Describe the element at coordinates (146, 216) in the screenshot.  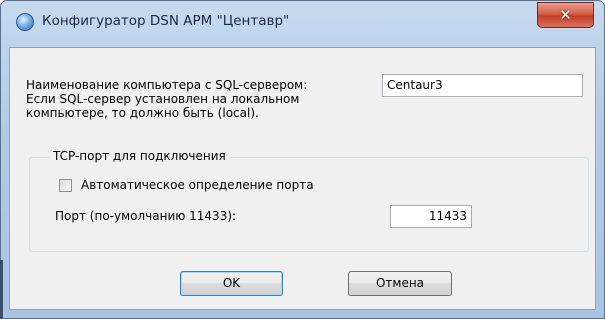
I see `port-label: Порт (по-умолчанию 11433):` at that location.